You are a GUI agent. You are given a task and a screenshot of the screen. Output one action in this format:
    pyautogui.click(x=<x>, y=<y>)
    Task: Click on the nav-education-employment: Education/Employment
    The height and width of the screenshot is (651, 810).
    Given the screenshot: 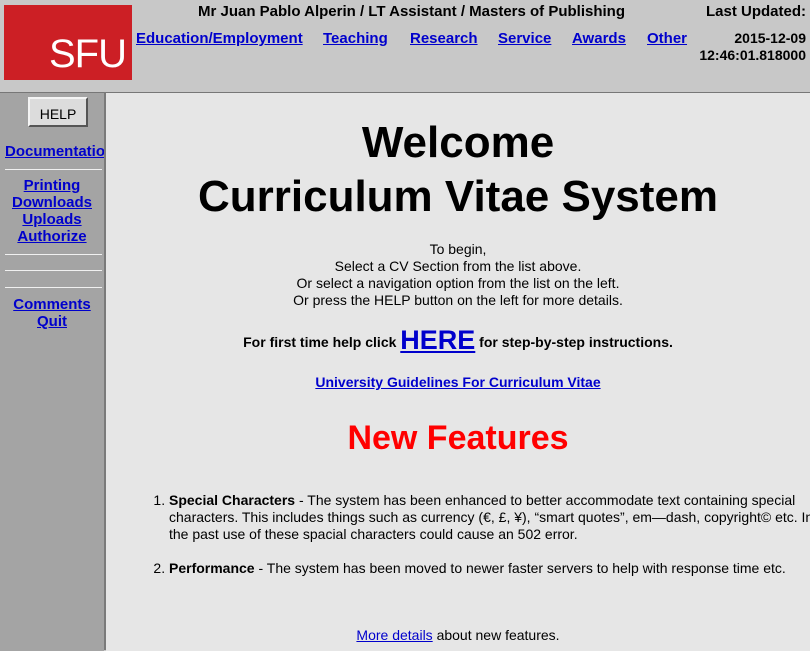 What is the action you would take?
    pyautogui.click(x=219, y=38)
    